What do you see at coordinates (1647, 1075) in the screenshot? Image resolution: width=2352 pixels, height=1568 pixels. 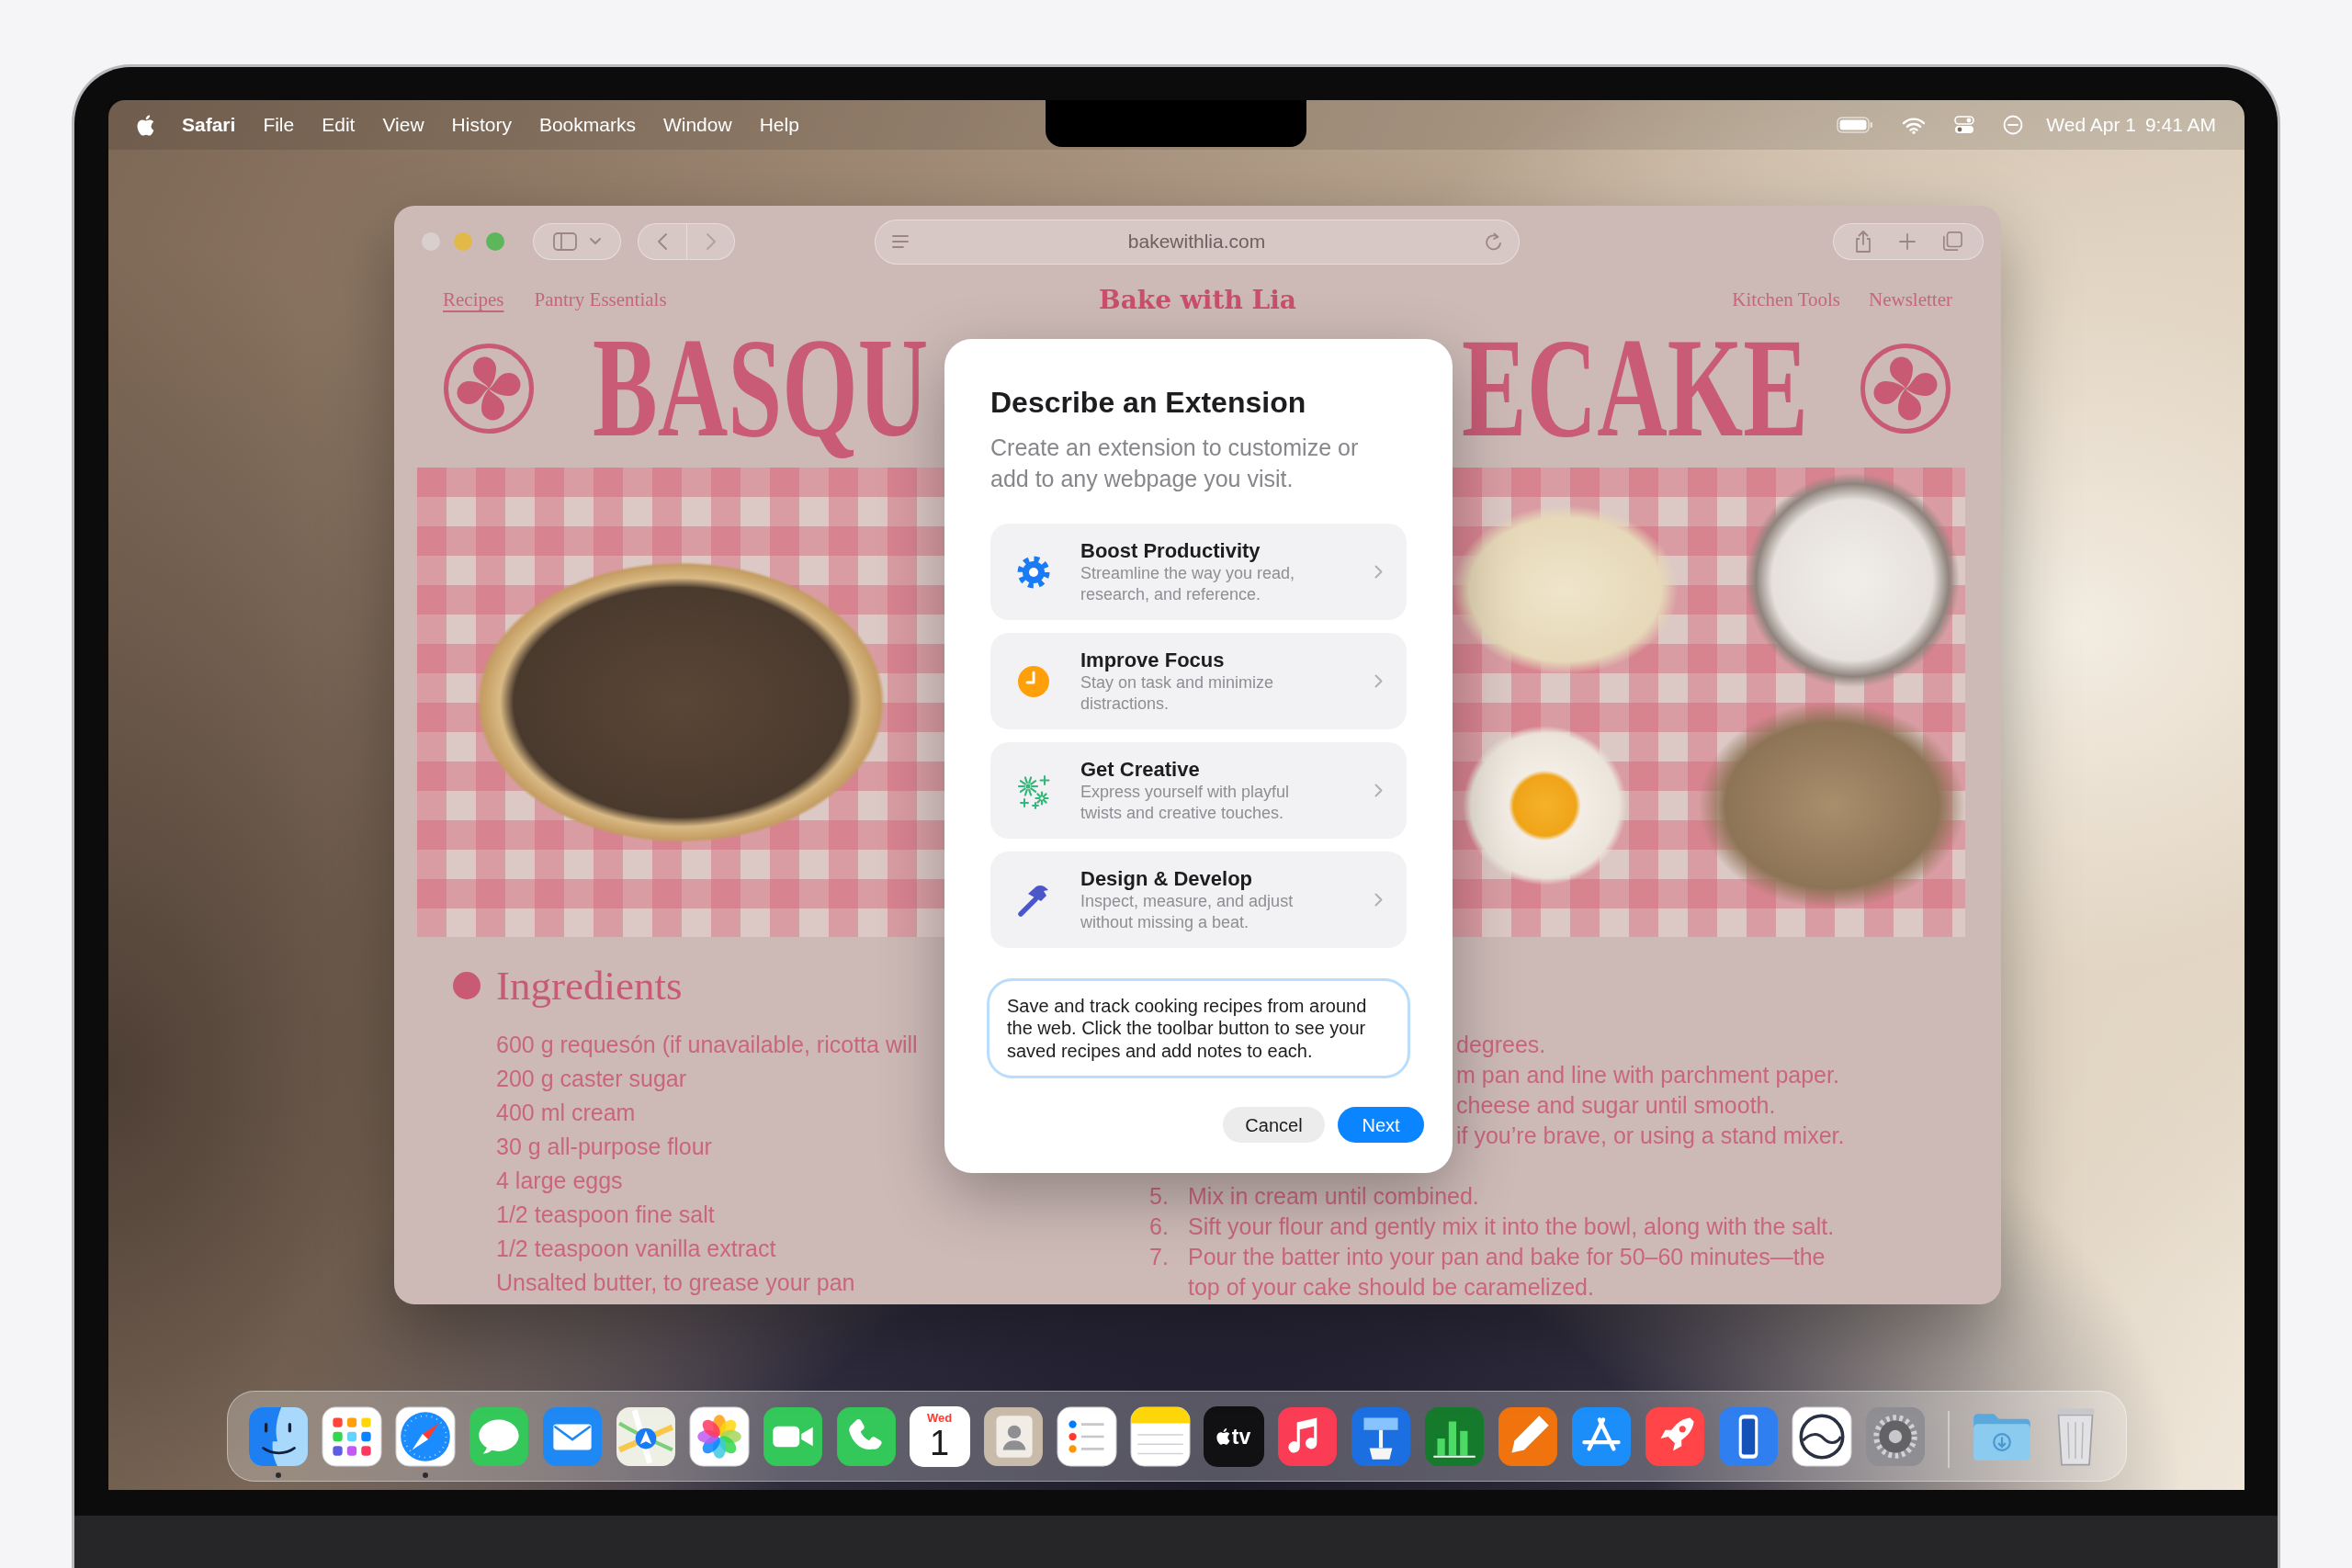 I see `step-text: m pan and line with parchment paper.` at bounding box center [1647, 1075].